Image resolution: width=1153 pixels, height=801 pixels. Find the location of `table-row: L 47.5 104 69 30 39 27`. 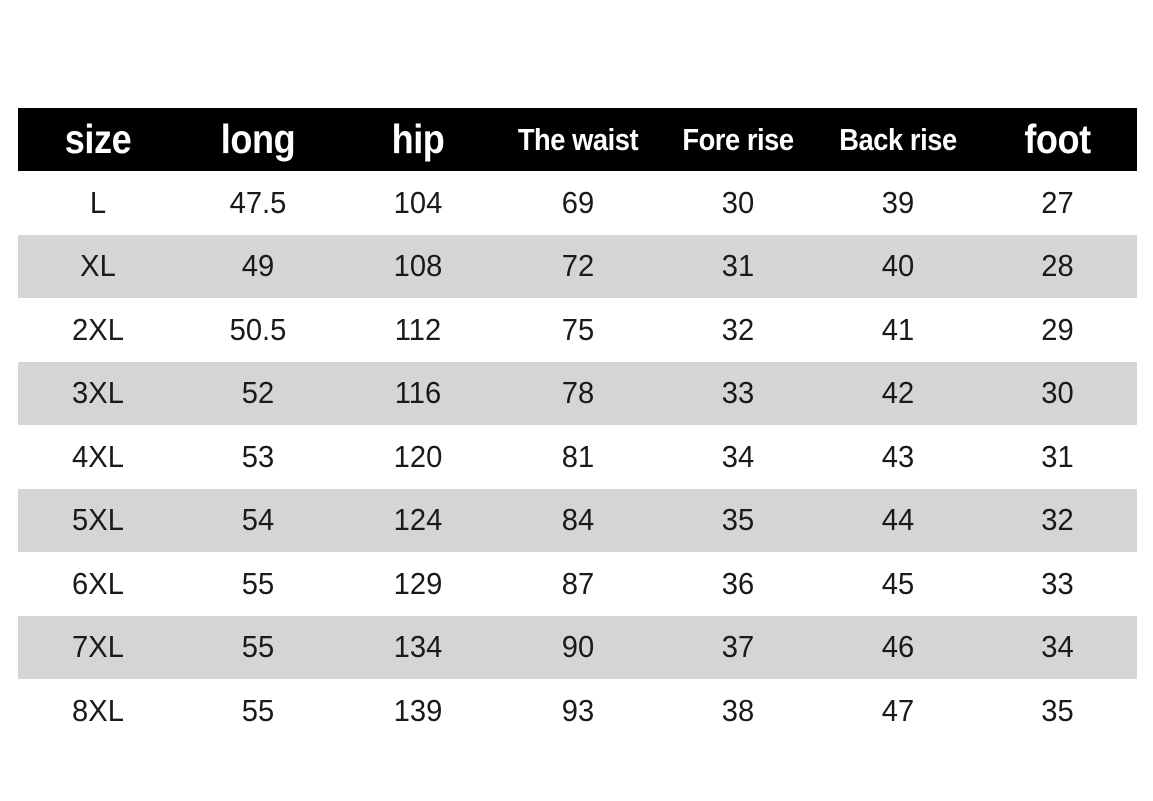

table-row: L 47.5 104 69 30 39 27 is located at coordinates (577, 203).